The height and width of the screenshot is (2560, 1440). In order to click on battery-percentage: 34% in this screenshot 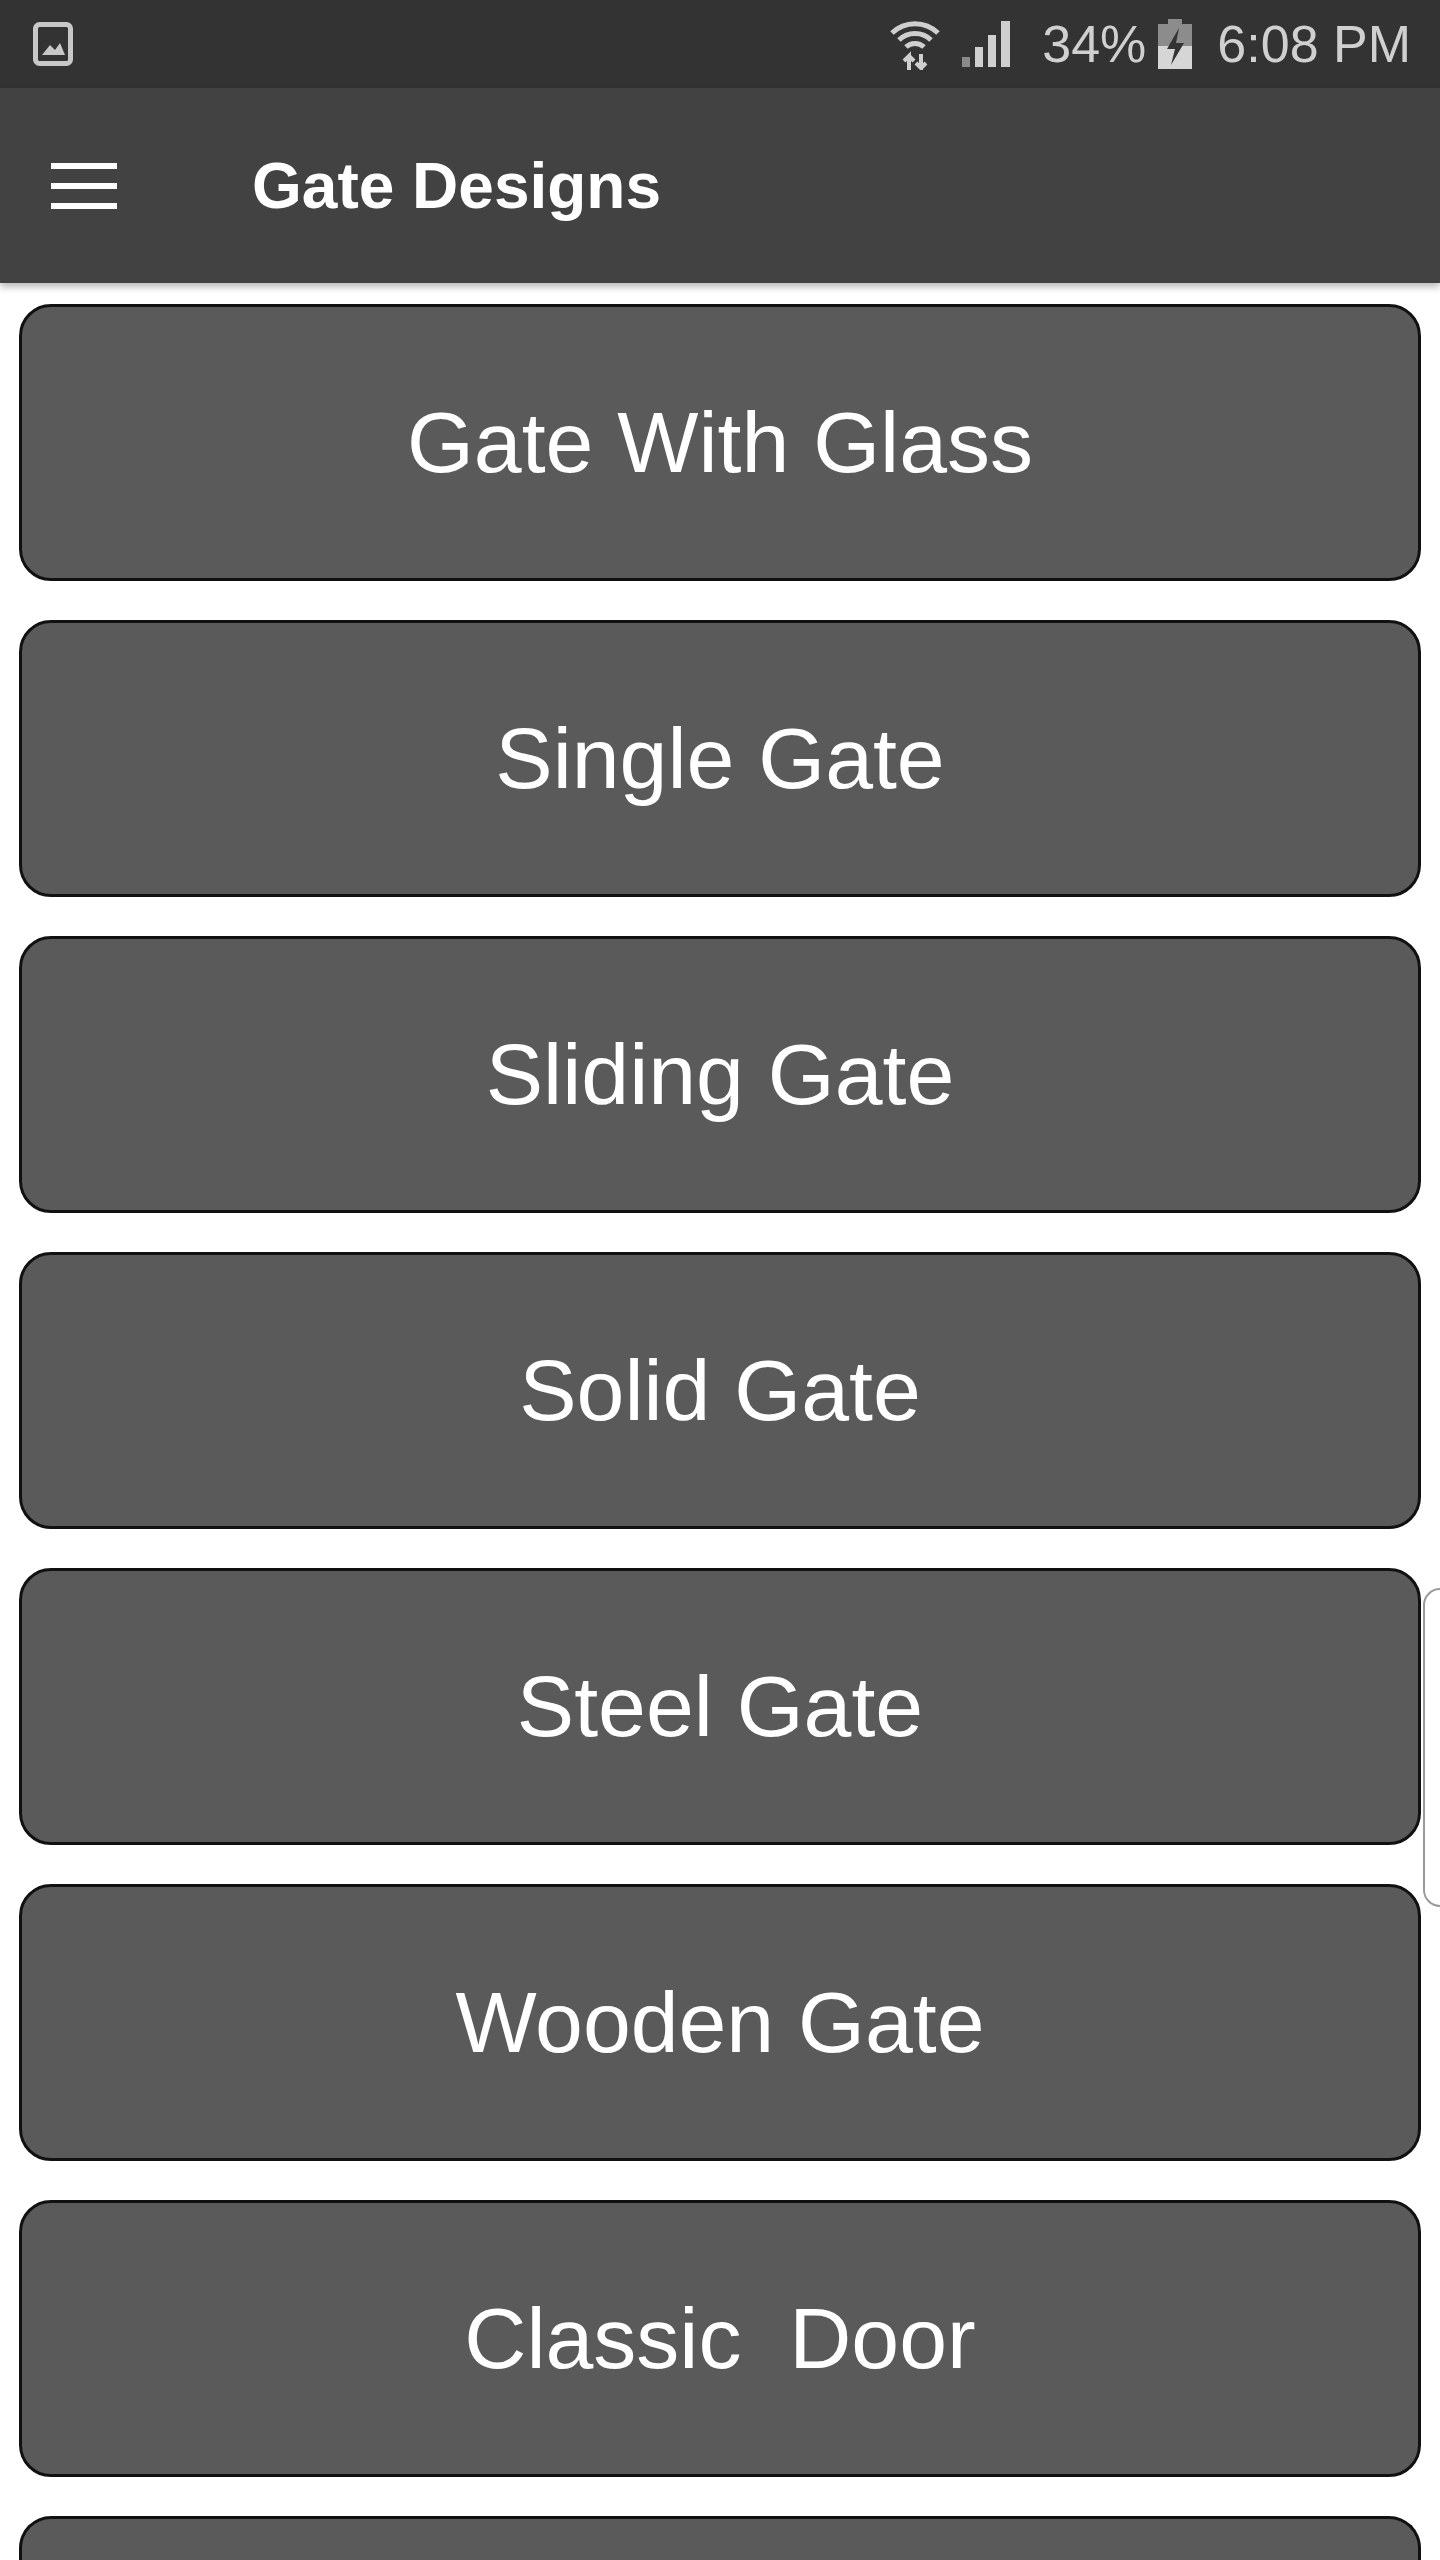, I will do `click(1094, 44)`.